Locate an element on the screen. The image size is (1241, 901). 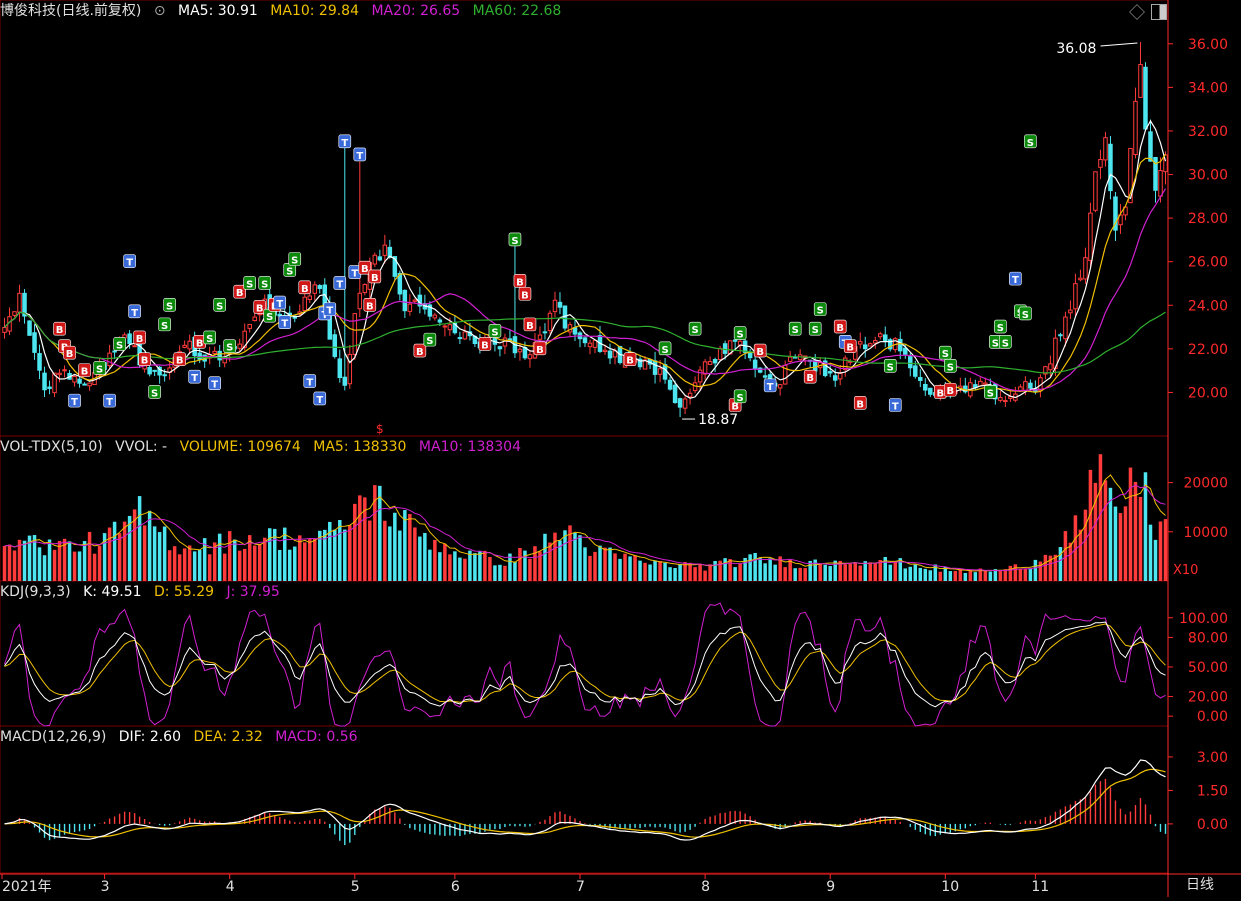
vol-indicator-name: VOL-TDX(5,10) is located at coordinates (51, 447).